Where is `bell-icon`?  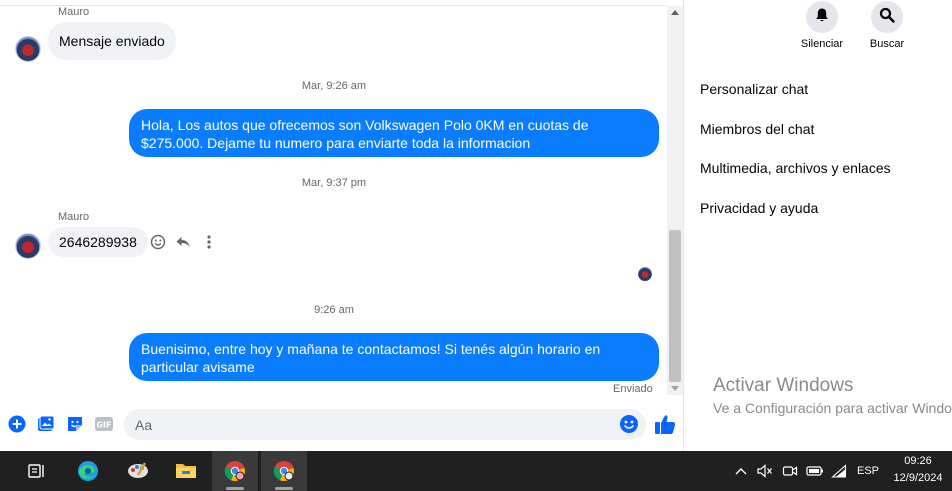 bell-icon is located at coordinates (822, 17).